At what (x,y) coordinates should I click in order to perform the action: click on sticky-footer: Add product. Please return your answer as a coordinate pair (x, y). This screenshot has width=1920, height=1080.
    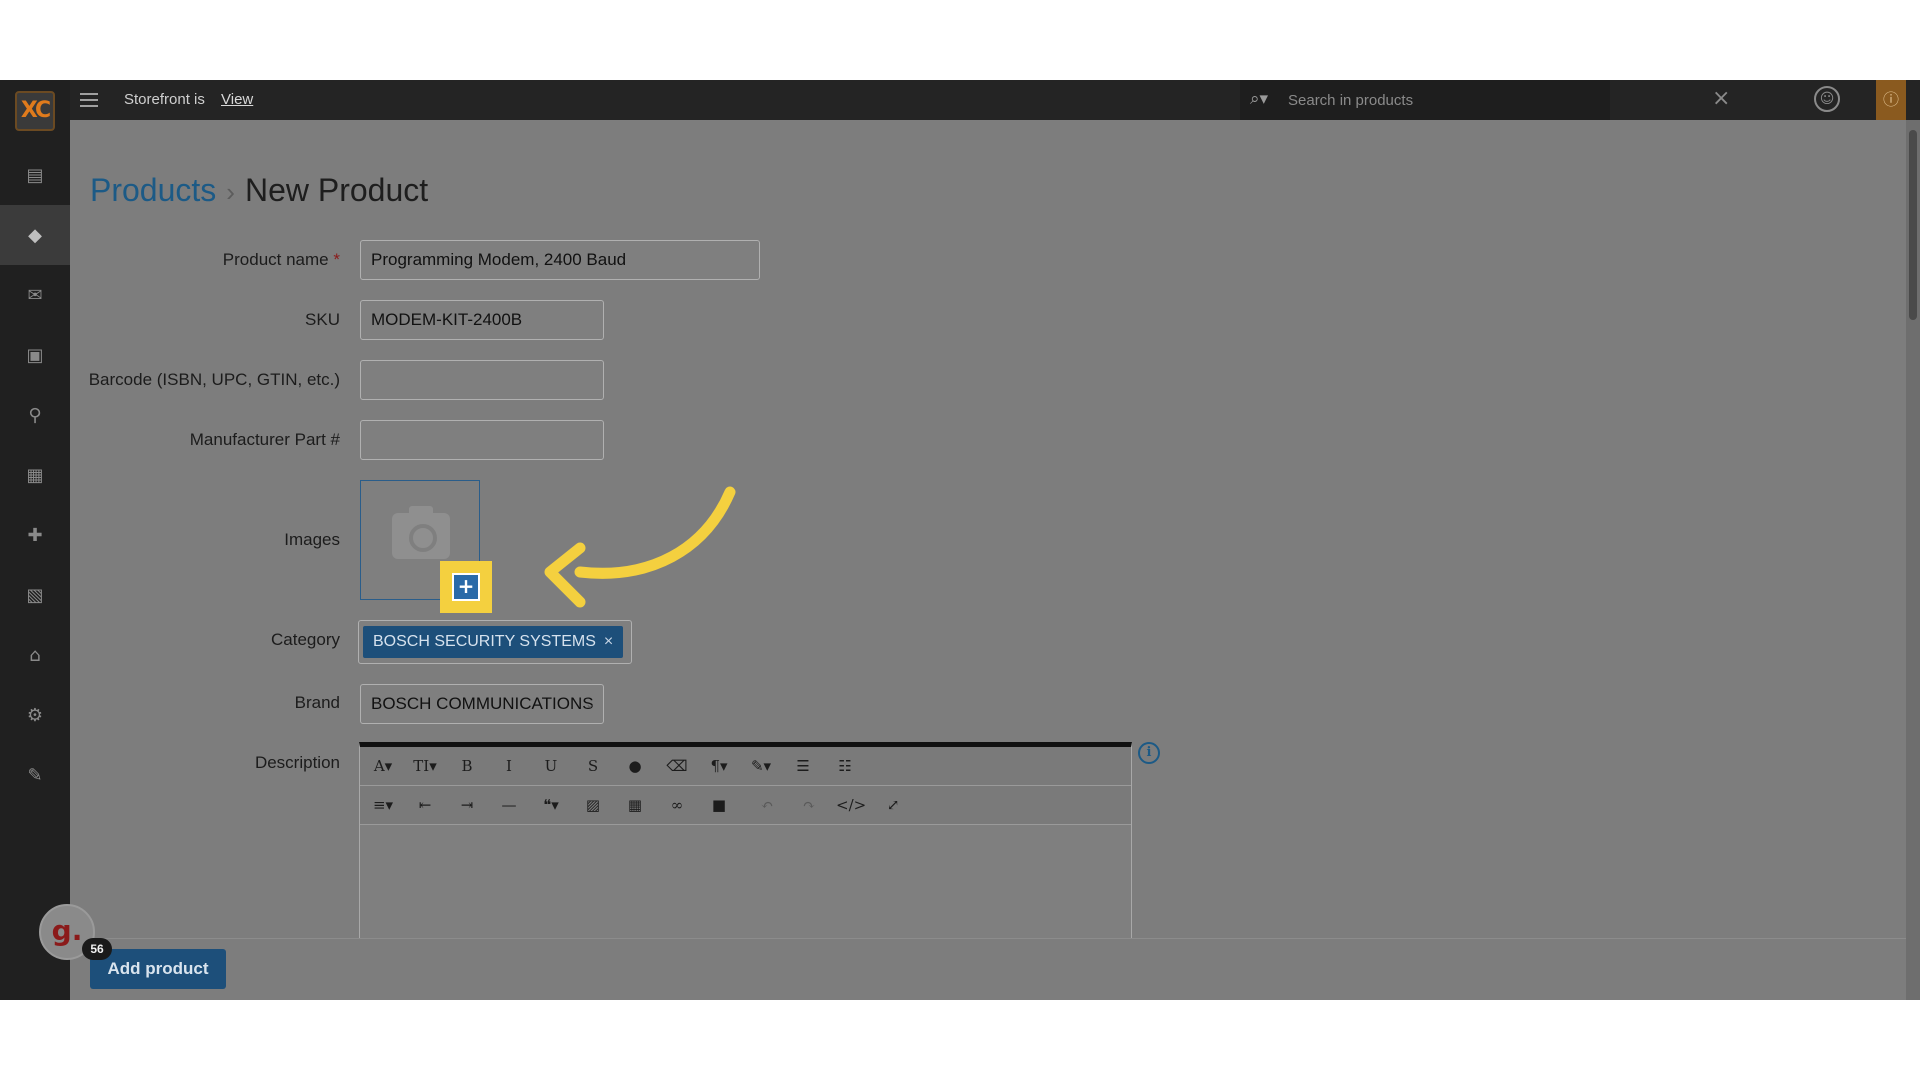
    Looking at the image, I should click on (988, 969).